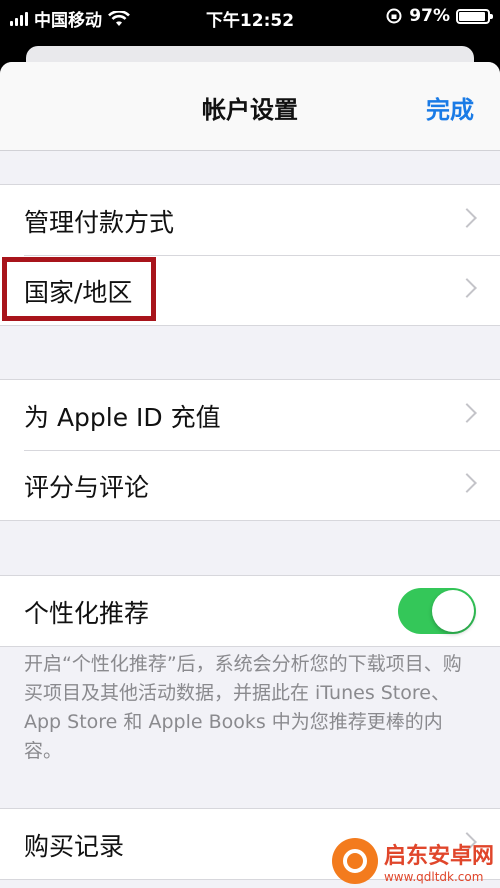 The width and height of the screenshot is (500, 888). Describe the element at coordinates (250, 17) in the screenshot. I see `status-bar: 中国移动 下午12:52 97%` at that location.